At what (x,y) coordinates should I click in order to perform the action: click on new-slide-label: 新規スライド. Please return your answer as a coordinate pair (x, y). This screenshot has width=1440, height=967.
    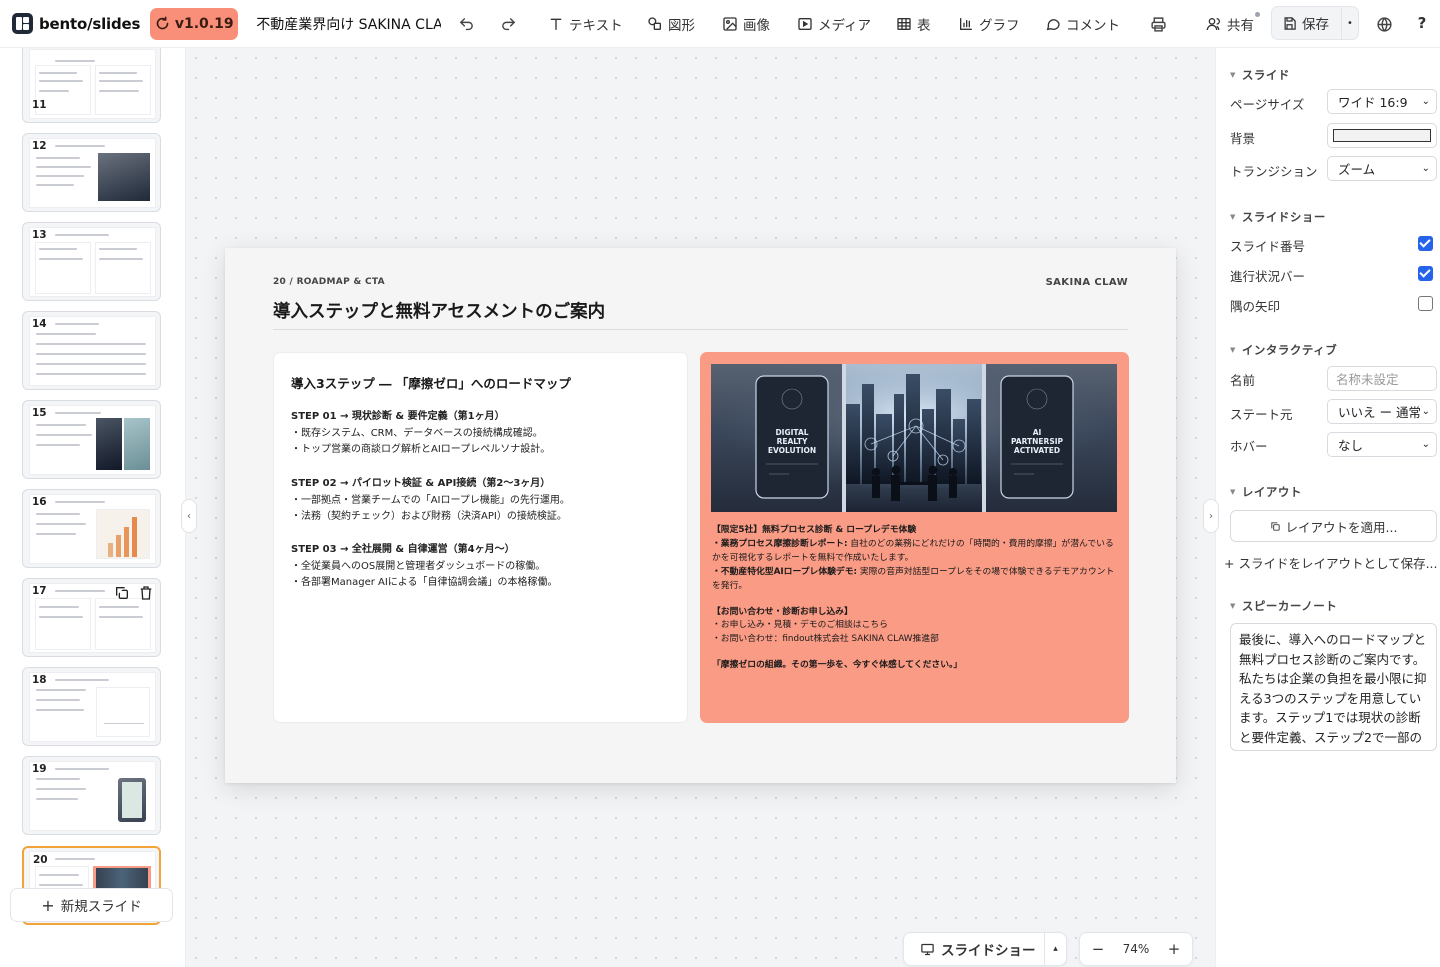
    Looking at the image, I should click on (101, 907).